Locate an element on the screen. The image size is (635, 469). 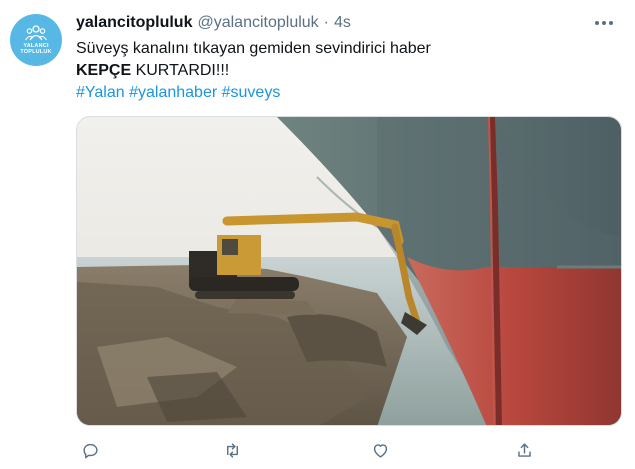
people-icon is located at coordinates (36, 33).